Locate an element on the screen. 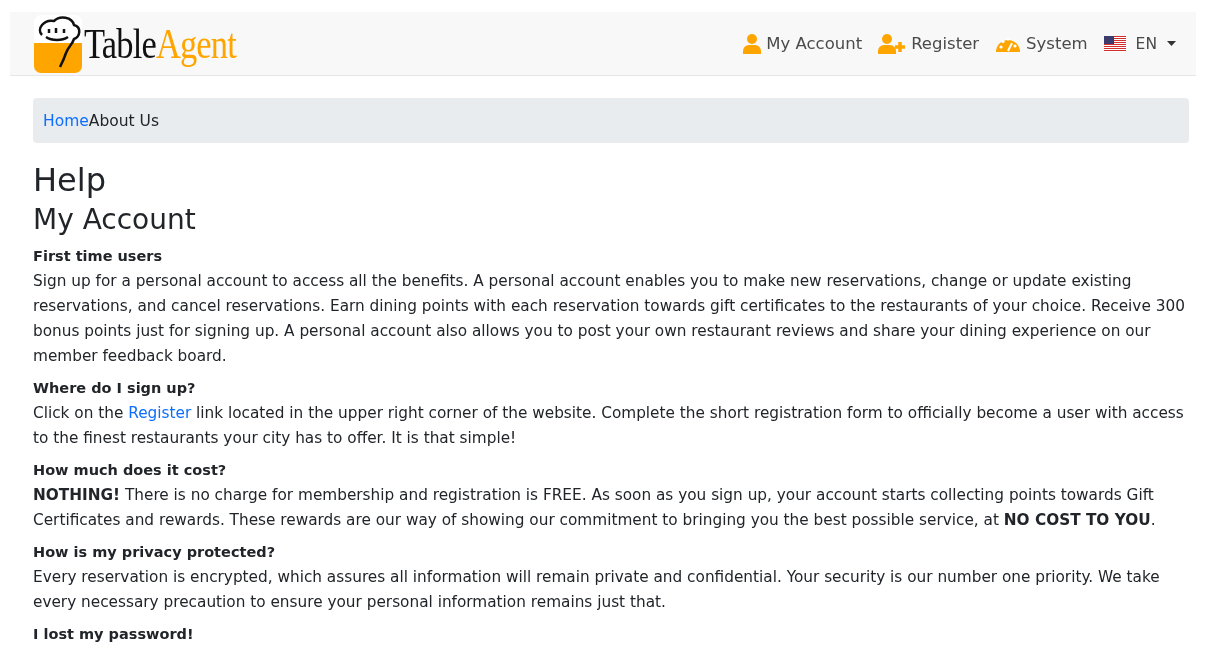  faq-answer: Click on the Register link located in the upper right corner of the website. Complete the short registration form to officially become a user with access to the finest restaurants your city has to offer. It is that simple! is located at coordinates (609, 426).